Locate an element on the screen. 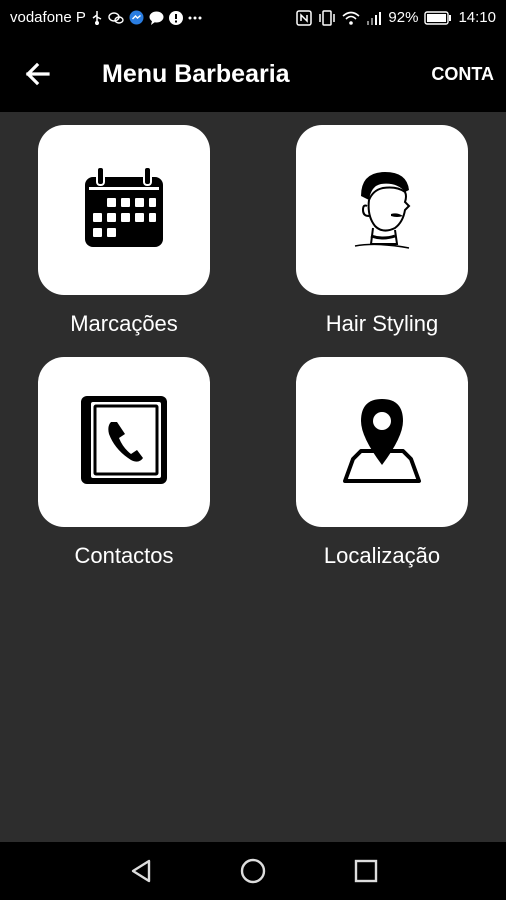 This screenshot has width=506, height=900. chat-icon is located at coordinates (156, 18).